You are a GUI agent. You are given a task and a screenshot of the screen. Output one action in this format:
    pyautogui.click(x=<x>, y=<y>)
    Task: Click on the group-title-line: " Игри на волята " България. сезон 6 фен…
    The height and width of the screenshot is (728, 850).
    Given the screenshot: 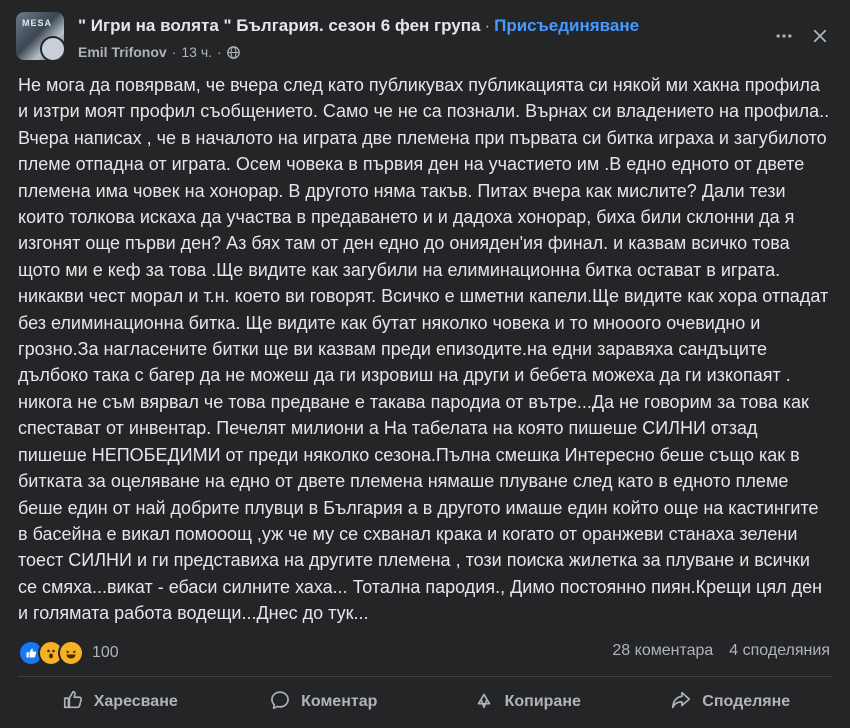 What is the action you would take?
    pyautogui.click(x=358, y=26)
    